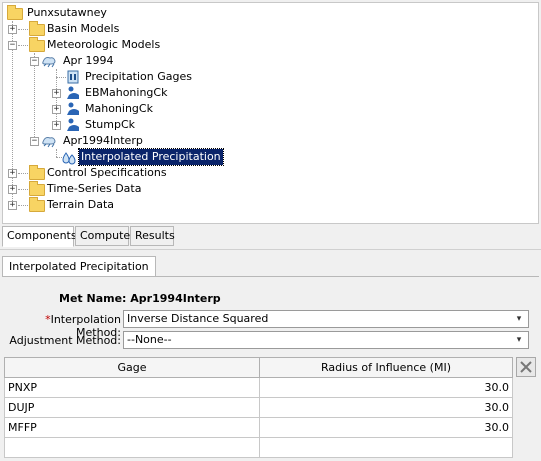  I want to click on tree-label: Time-Series Data, so click(94, 188).